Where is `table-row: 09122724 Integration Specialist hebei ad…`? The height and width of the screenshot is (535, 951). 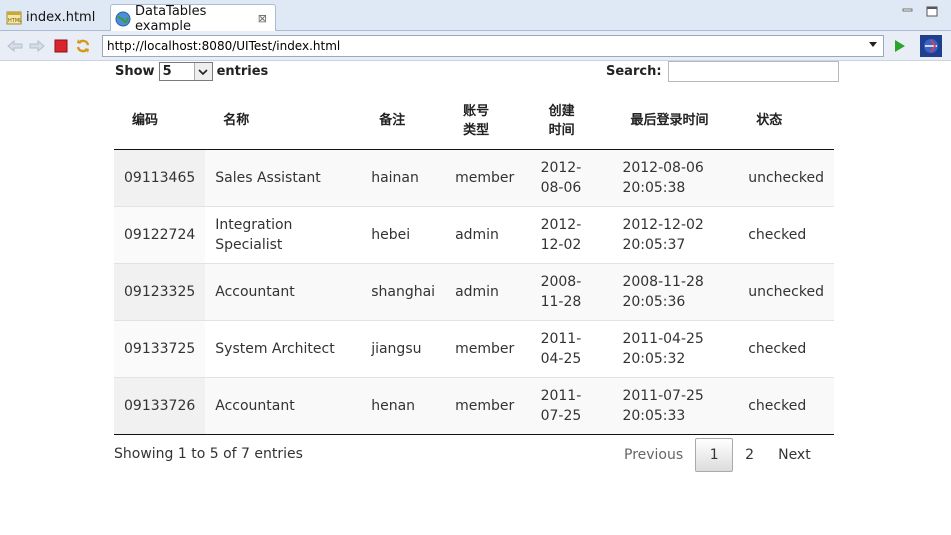
table-row: 09122724 Integration Specialist hebei ad… is located at coordinates (474, 234).